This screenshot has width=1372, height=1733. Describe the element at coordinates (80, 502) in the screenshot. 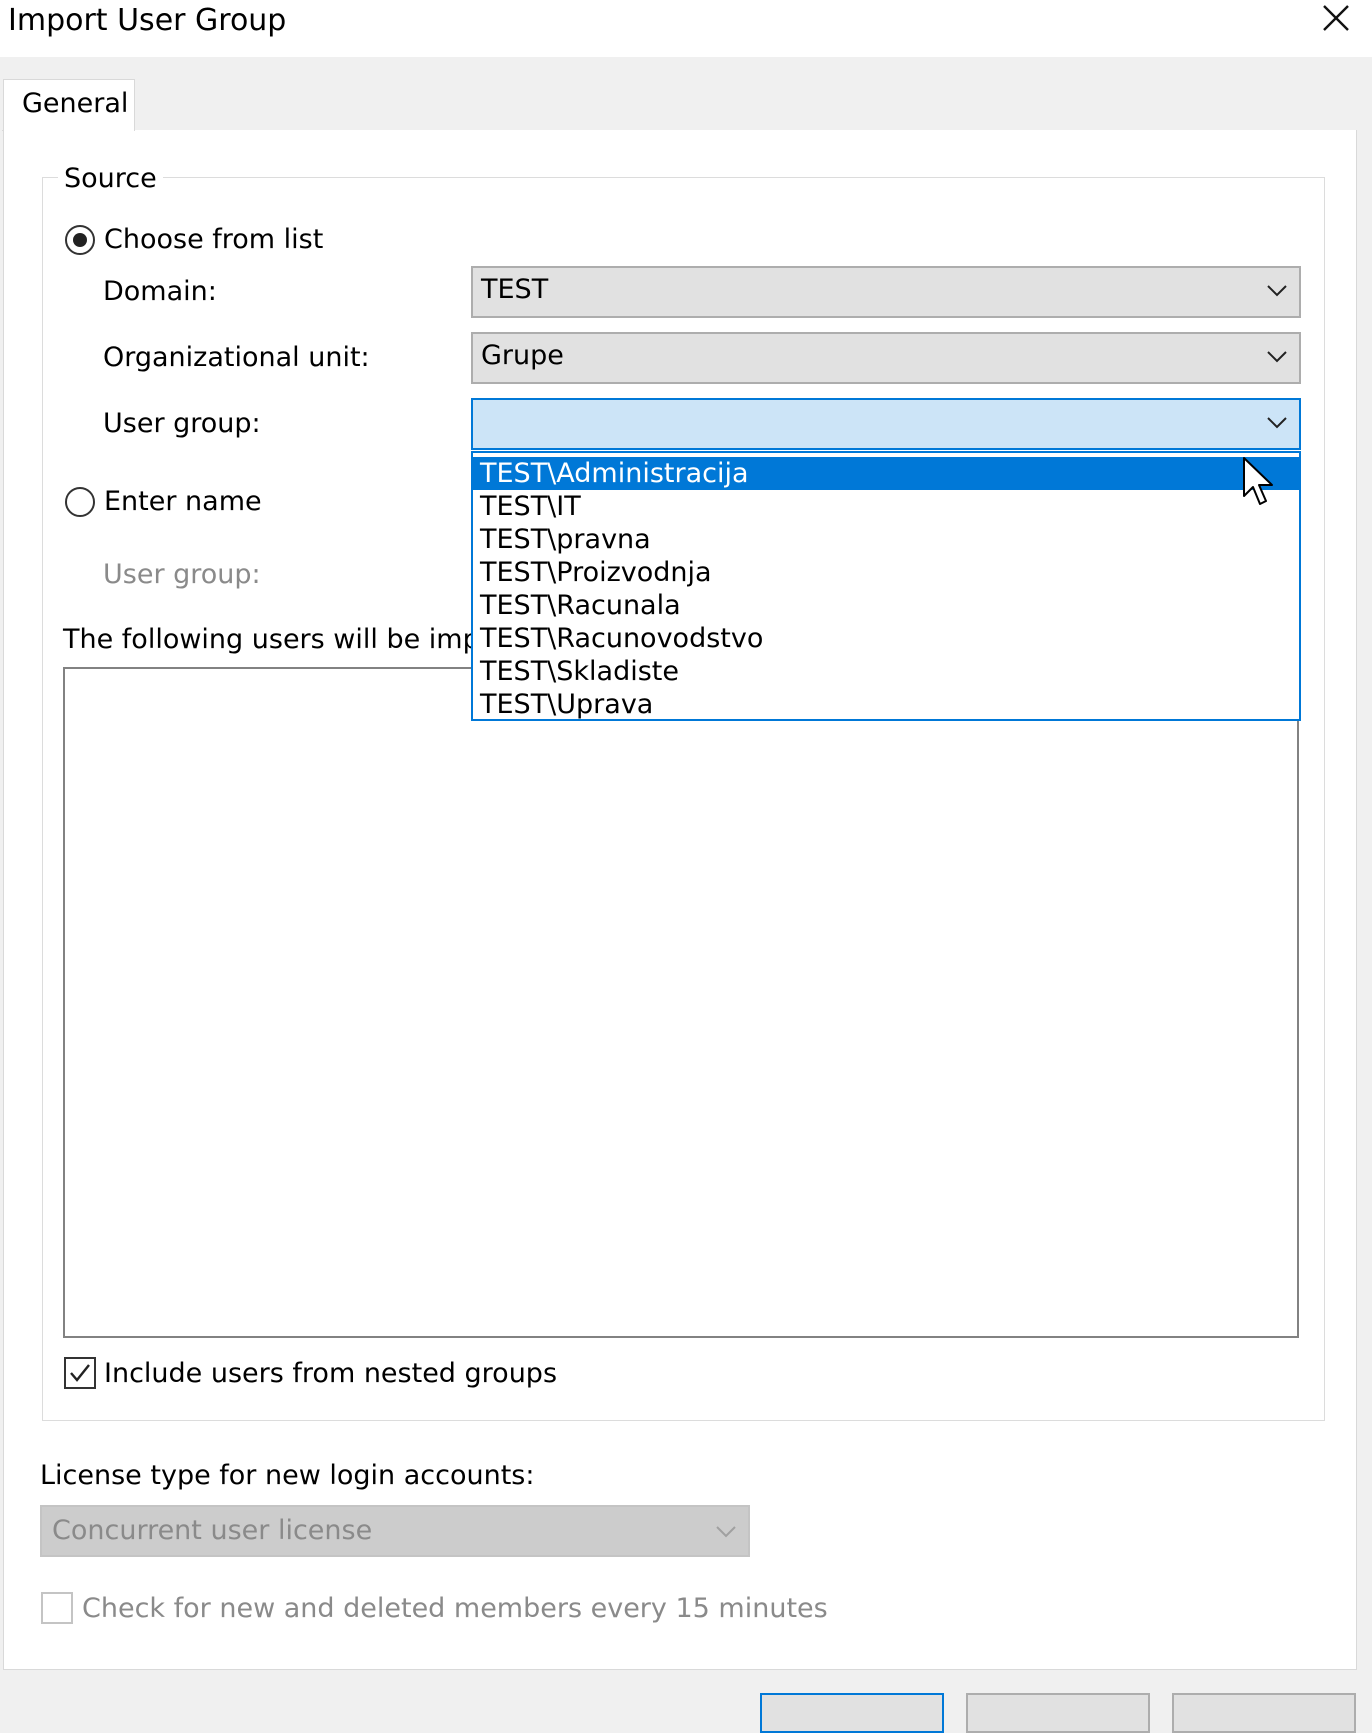

I see `enter-name-radio` at that location.